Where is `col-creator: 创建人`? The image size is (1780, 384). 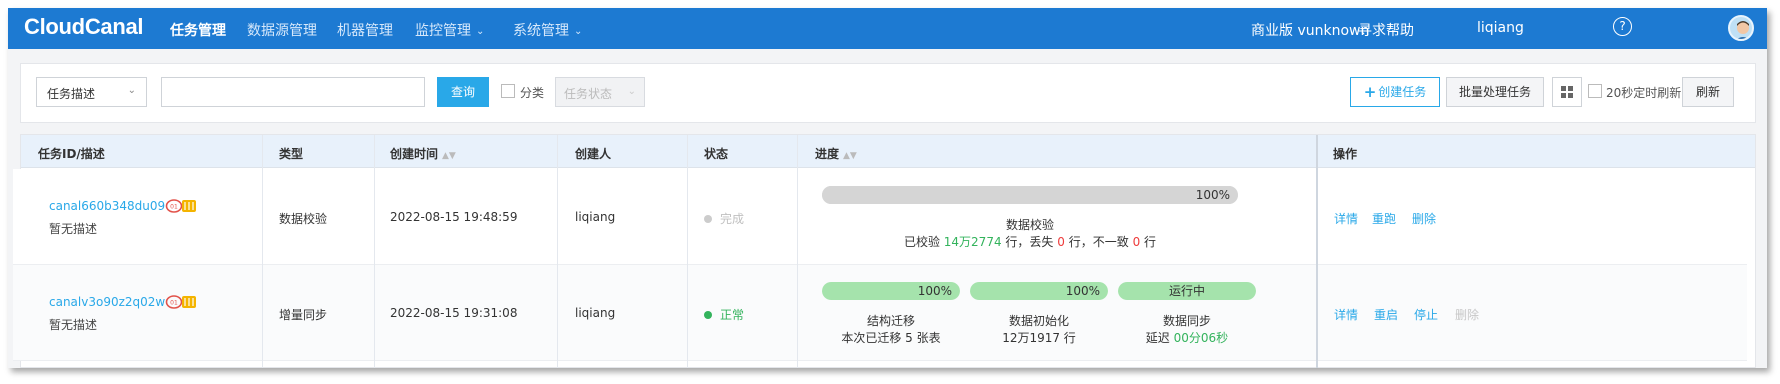
col-creator: 创建人 is located at coordinates (593, 154).